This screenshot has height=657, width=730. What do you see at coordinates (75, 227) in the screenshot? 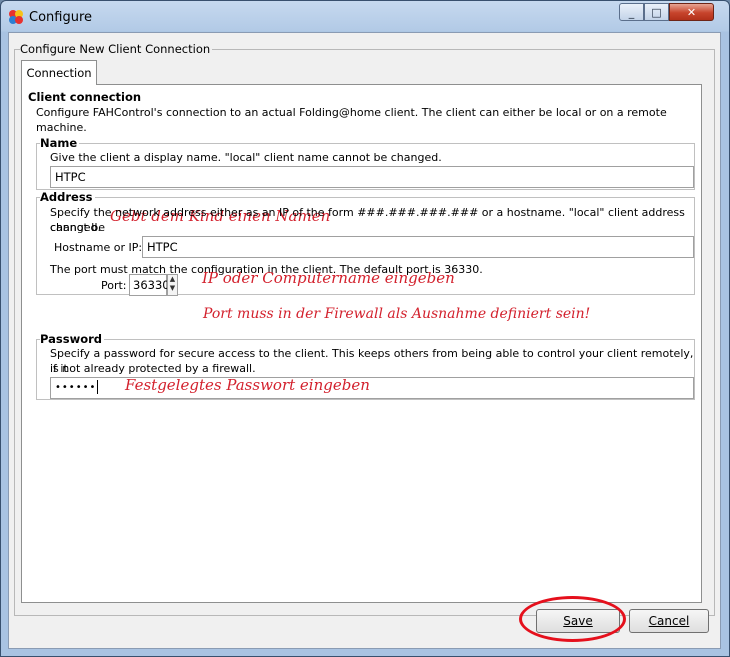
I see `address-desc-2: changed.` at bounding box center [75, 227].